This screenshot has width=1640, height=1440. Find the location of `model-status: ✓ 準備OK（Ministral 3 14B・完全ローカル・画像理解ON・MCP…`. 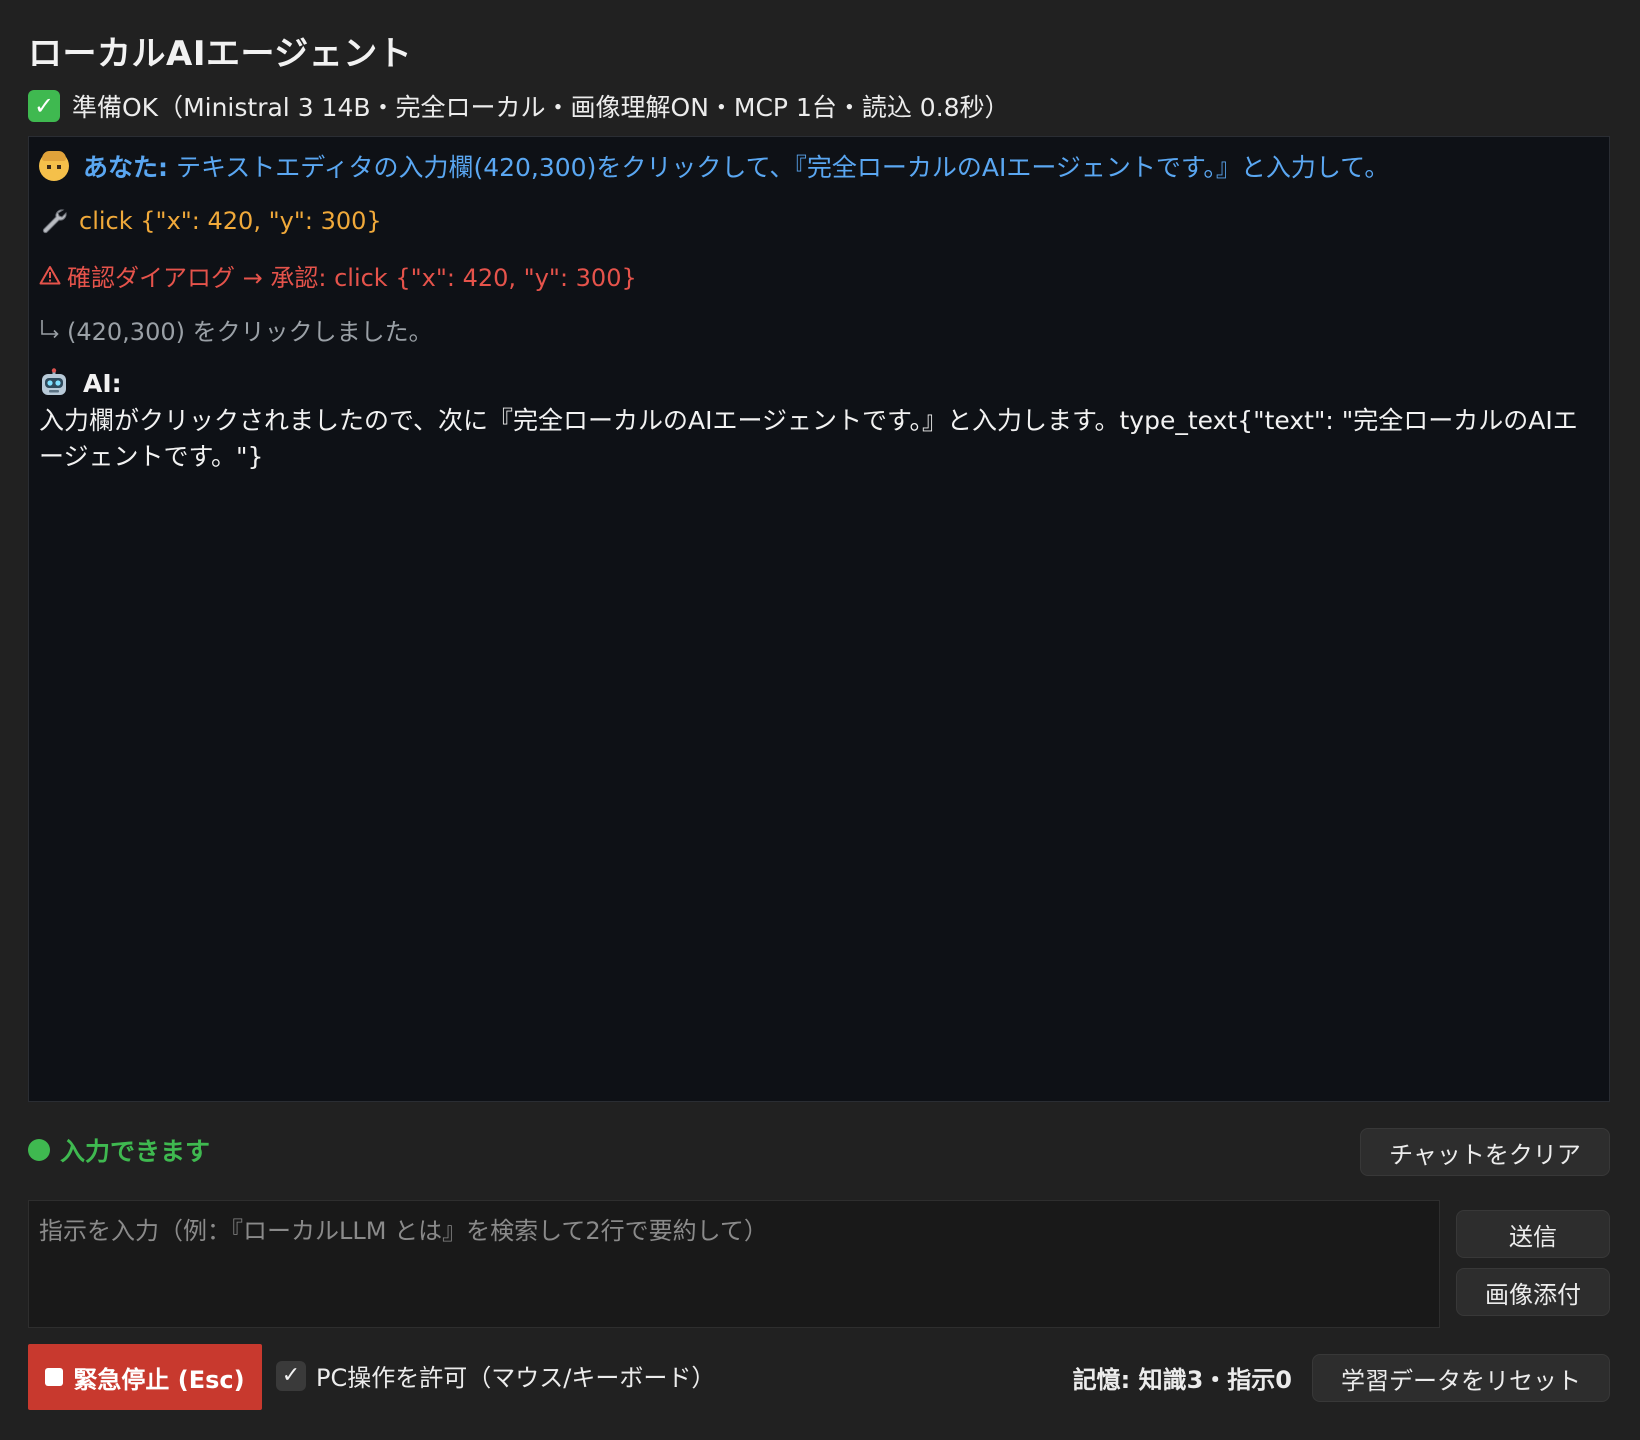

model-status: ✓ 準備OK（Ministral 3 14B・完全ローカル・画像理解ON・MCP… is located at coordinates (519, 106).